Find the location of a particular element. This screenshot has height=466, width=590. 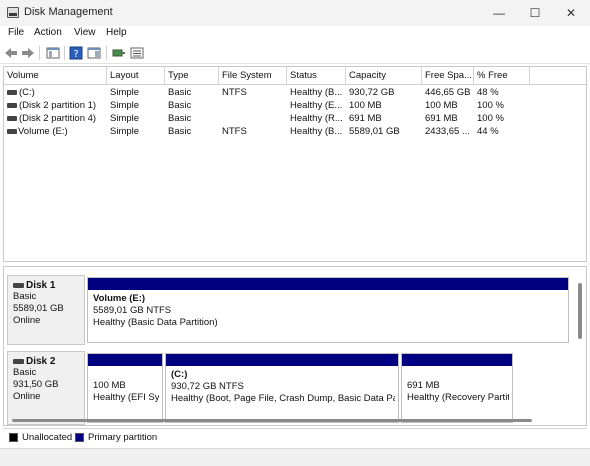

properties-icon is located at coordinates (94, 53).